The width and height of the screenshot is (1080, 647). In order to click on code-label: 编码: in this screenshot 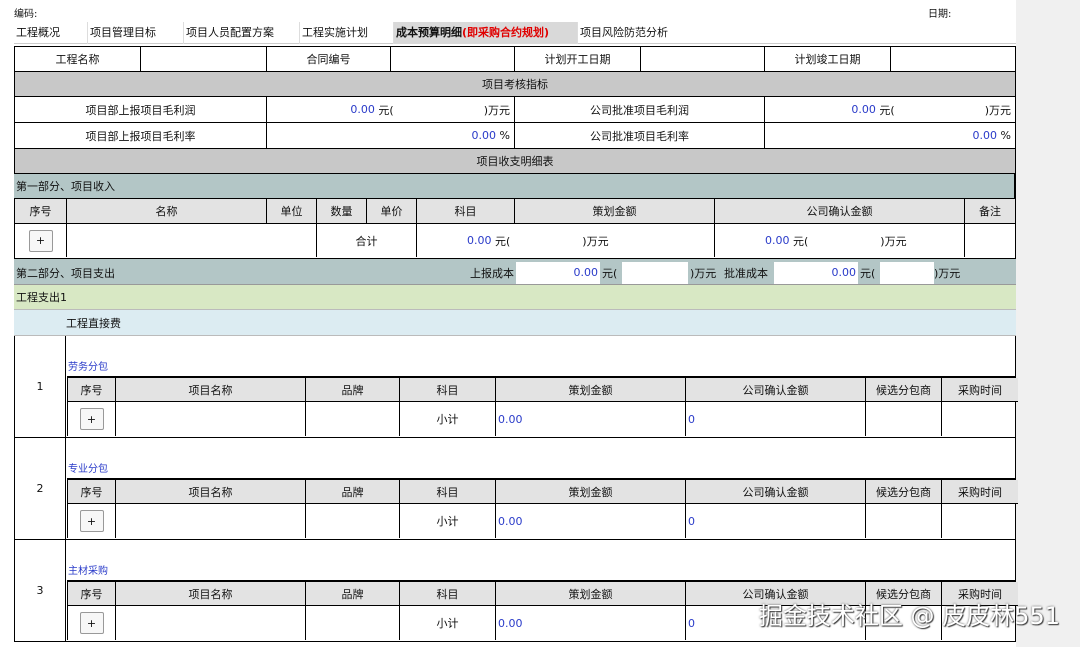, I will do `click(26, 14)`.